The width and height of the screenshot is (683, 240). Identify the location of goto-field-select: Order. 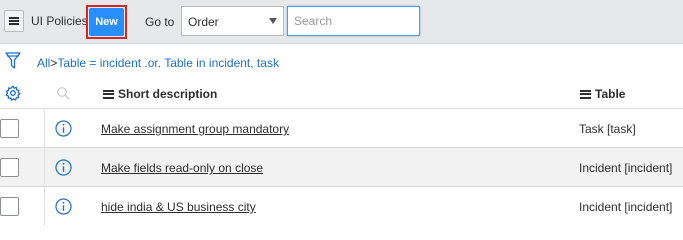
(232, 21).